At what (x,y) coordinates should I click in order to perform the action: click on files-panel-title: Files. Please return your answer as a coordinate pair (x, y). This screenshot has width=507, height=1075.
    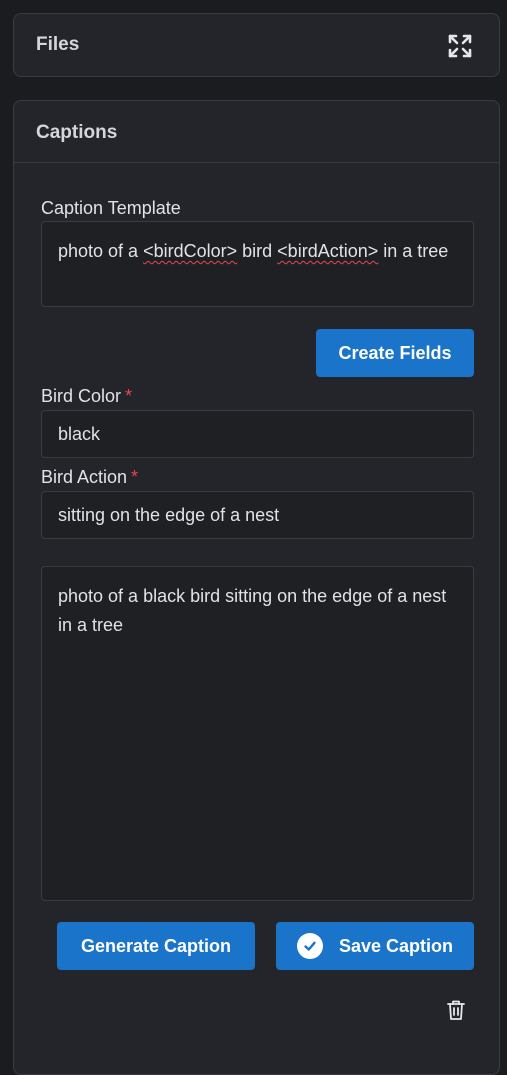
    Looking at the image, I should click on (58, 44).